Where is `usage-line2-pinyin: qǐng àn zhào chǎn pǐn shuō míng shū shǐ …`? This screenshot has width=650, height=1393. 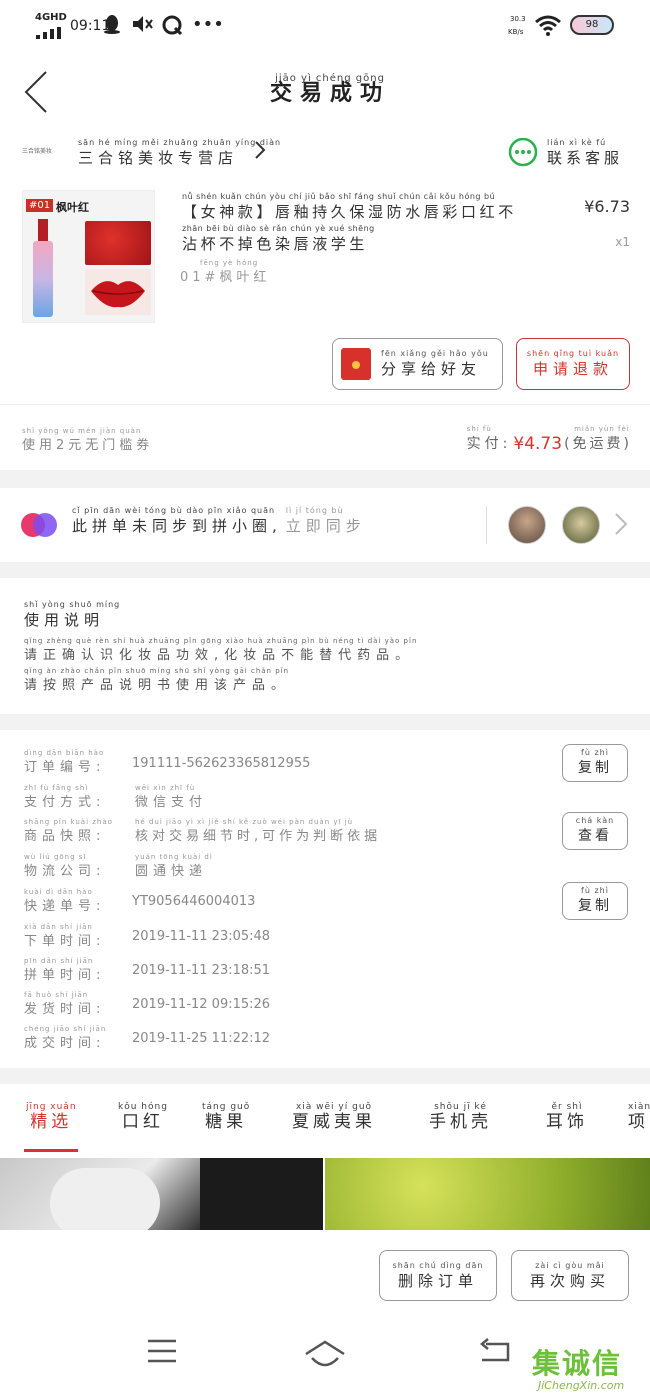
usage-line2-pinyin: qǐng àn zhào chǎn pǐn shuō míng shū shǐ … is located at coordinates (157, 671).